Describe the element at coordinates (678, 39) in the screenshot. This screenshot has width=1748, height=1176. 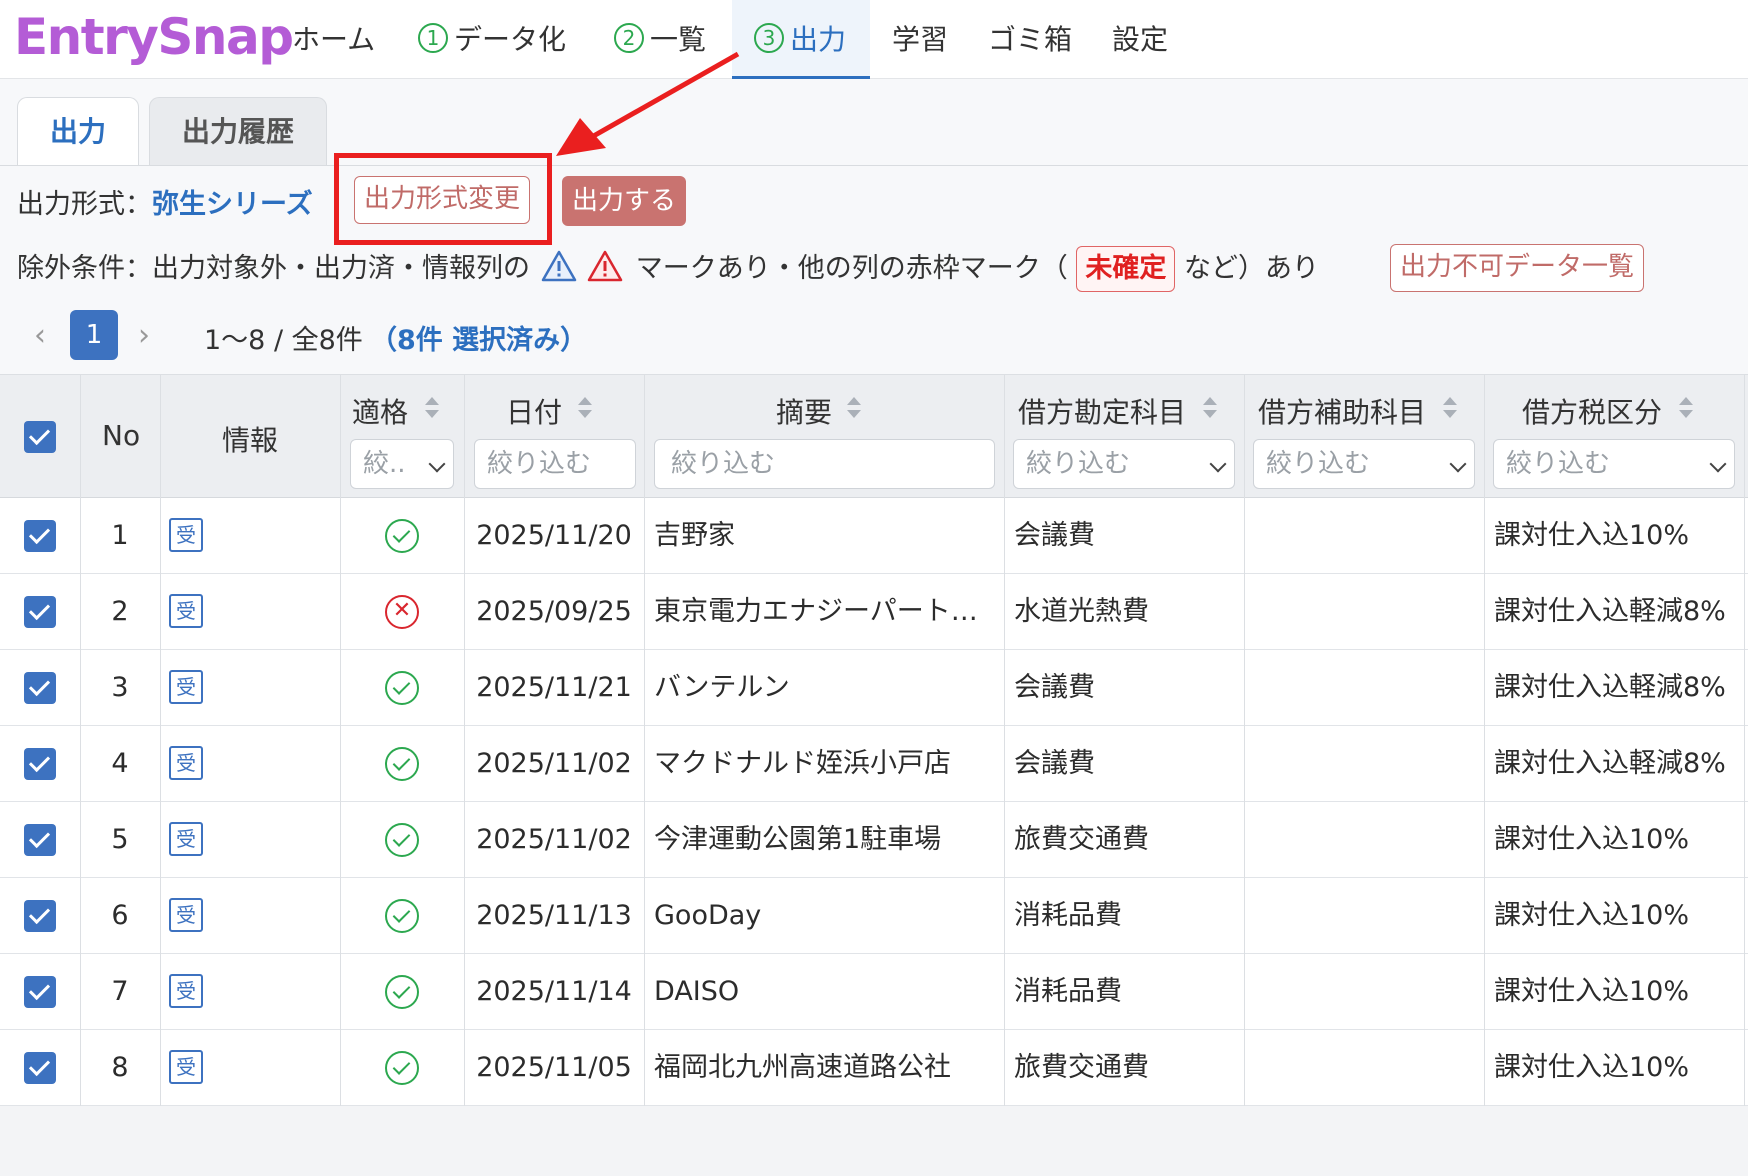
I see `nav-label: 一覧` at that location.